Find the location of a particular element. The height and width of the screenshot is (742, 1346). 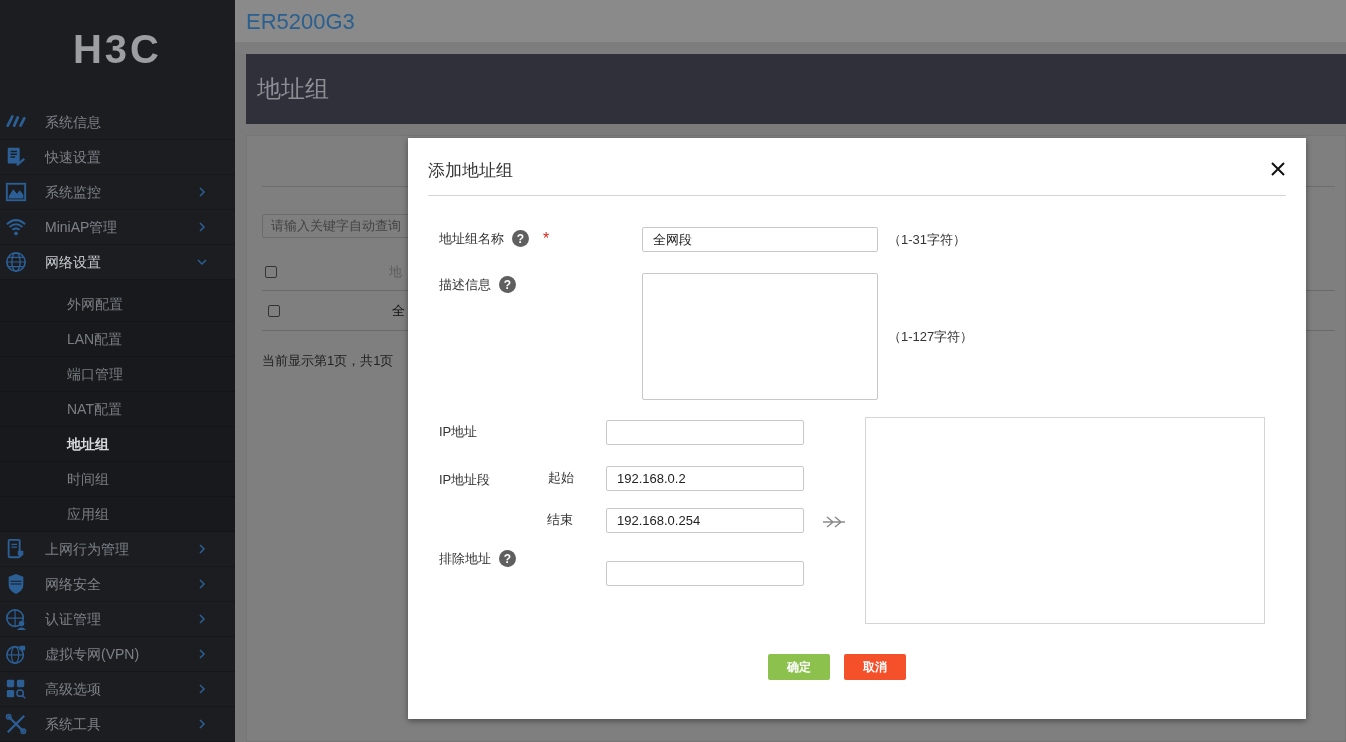

sidebar-item: 系统监控 is located at coordinates (117, 192).